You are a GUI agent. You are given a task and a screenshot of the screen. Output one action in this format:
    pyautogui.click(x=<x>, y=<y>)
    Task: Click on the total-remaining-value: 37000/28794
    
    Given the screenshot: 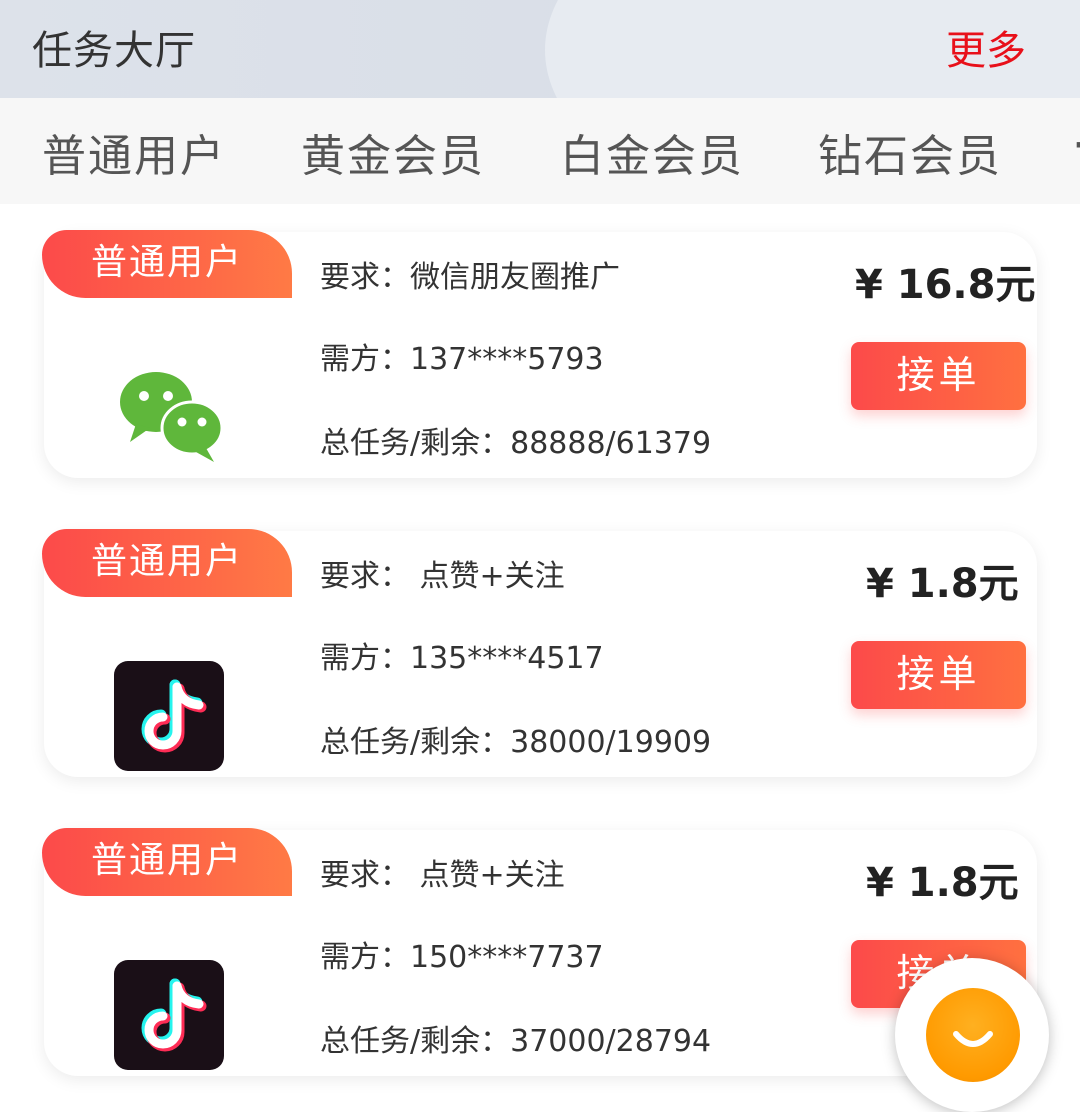 What is the action you would take?
    pyautogui.click(x=611, y=1041)
    